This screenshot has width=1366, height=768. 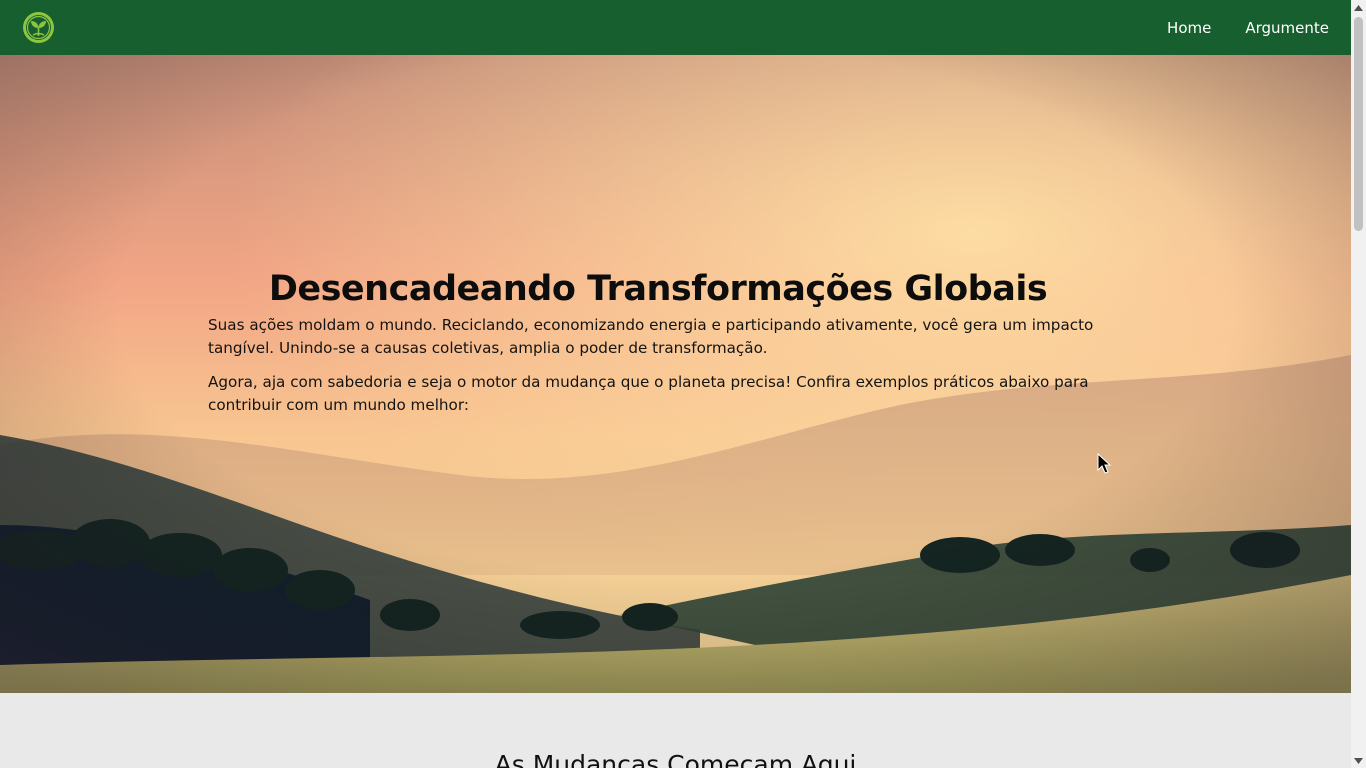 What do you see at coordinates (38, 27) in the screenshot?
I see `leaf-sprout-icon` at bounding box center [38, 27].